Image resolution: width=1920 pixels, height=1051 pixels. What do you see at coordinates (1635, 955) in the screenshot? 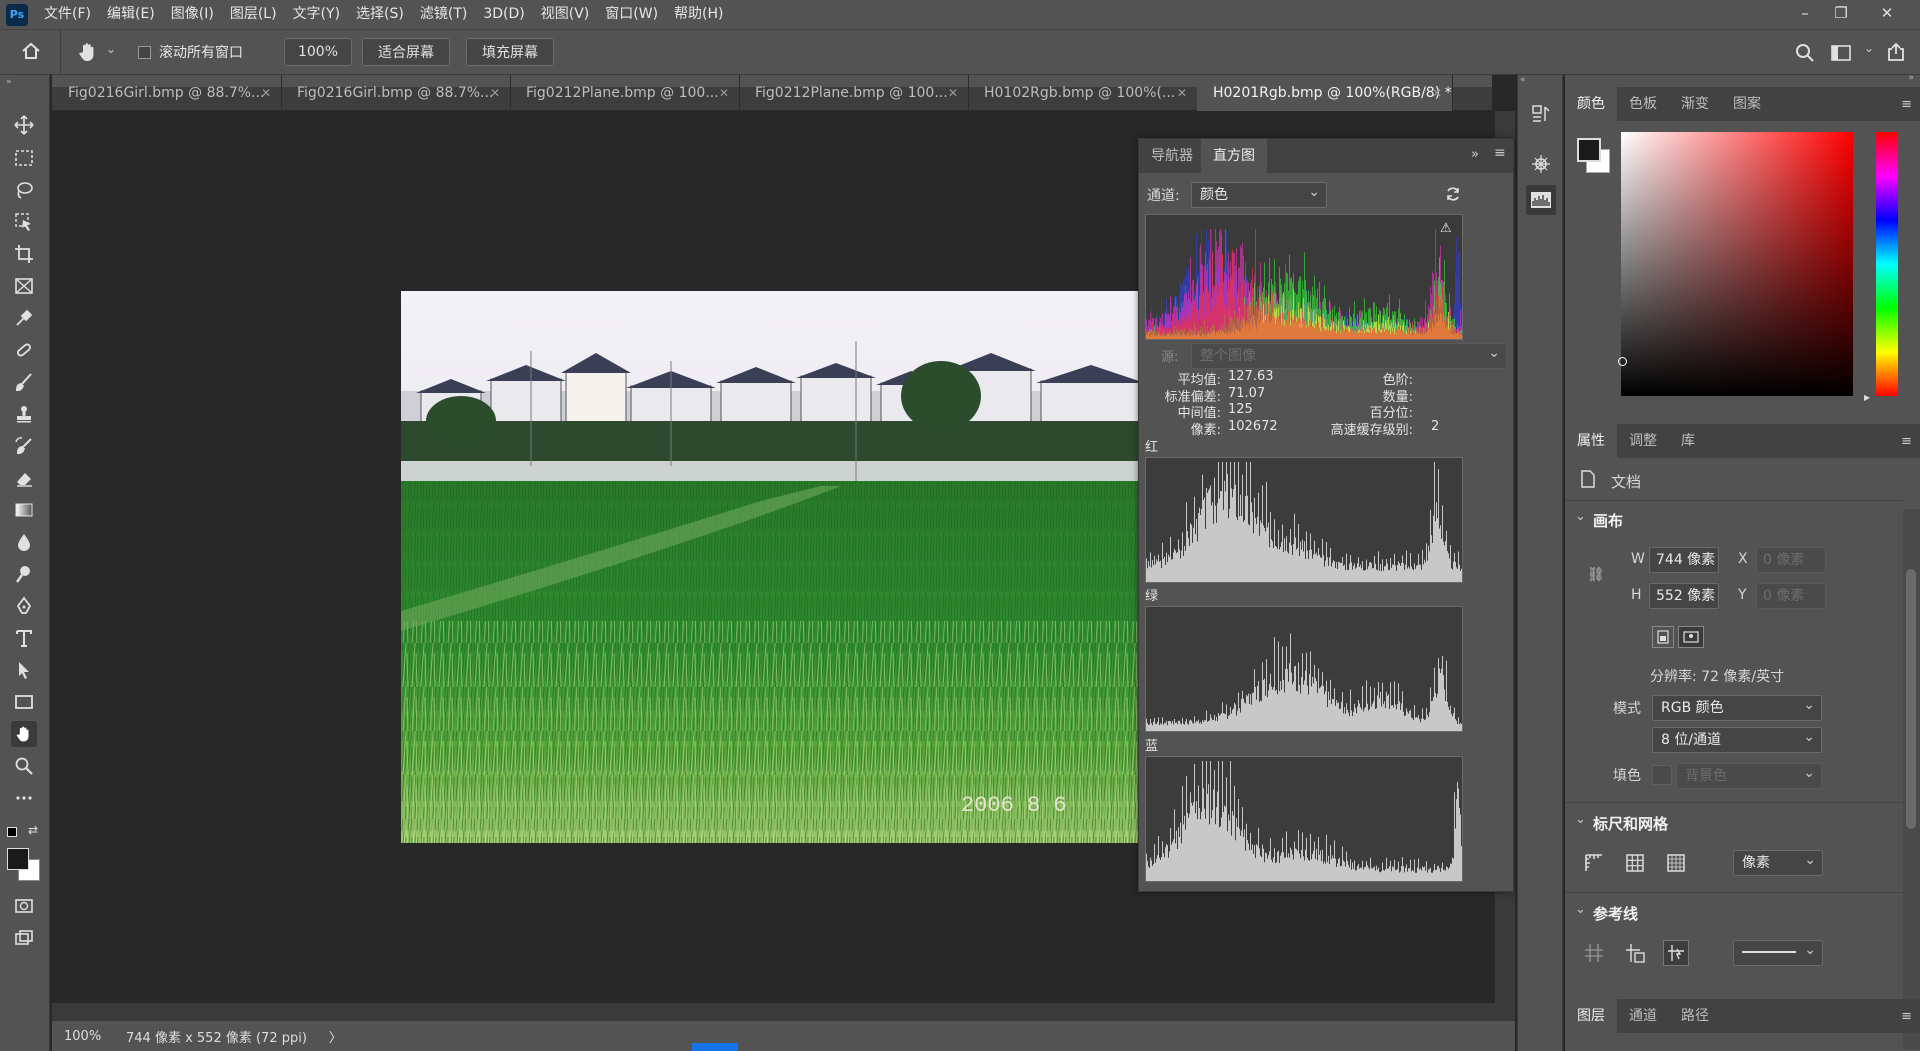
I see `add-guide-icon` at bounding box center [1635, 955].